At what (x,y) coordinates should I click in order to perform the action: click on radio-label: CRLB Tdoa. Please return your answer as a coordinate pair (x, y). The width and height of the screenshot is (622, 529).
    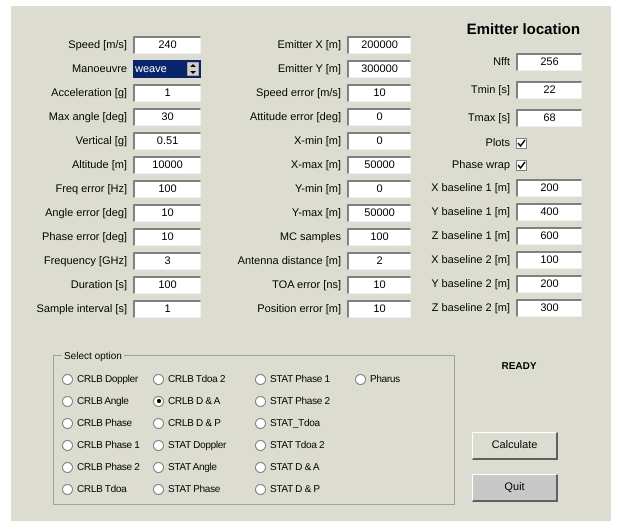
    Looking at the image, I should click on (101, 489).